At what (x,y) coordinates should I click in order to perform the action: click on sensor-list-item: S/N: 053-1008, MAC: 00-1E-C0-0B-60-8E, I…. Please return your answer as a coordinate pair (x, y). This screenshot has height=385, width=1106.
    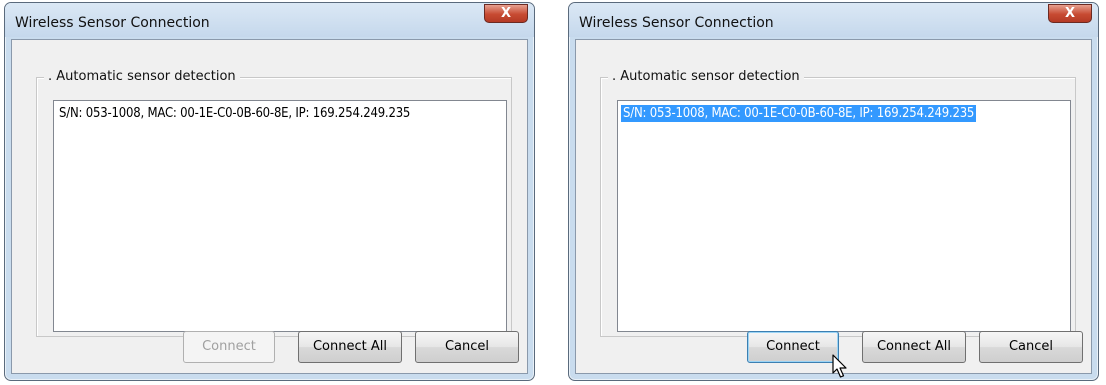
    Looking at the image, I should click on (234, 113).